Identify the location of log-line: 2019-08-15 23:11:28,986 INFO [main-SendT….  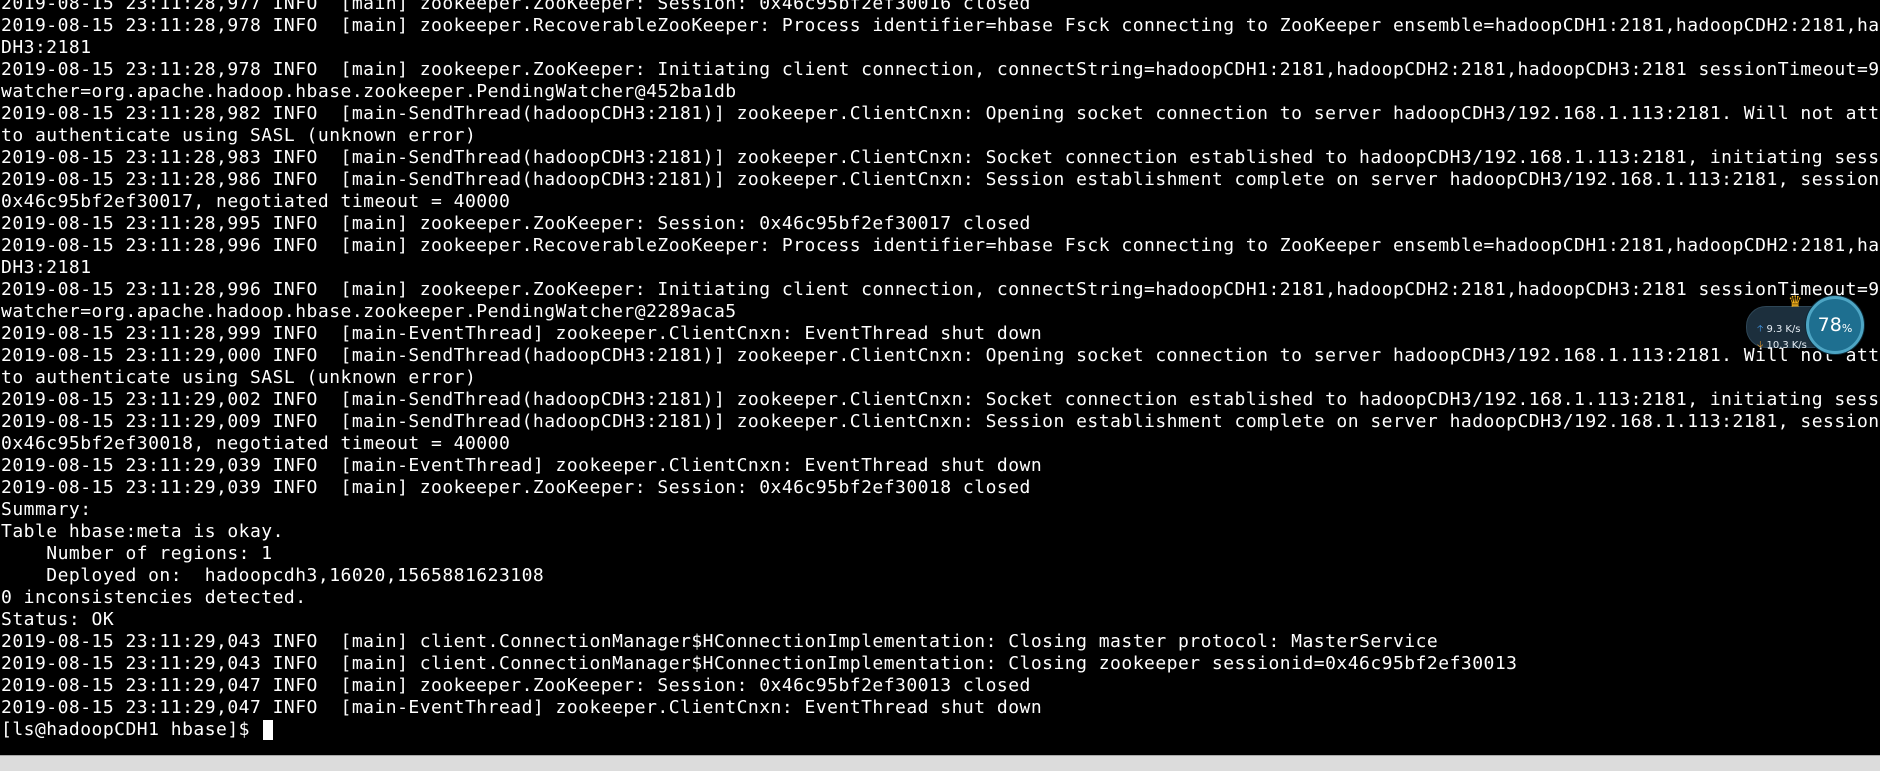
(940, 179).